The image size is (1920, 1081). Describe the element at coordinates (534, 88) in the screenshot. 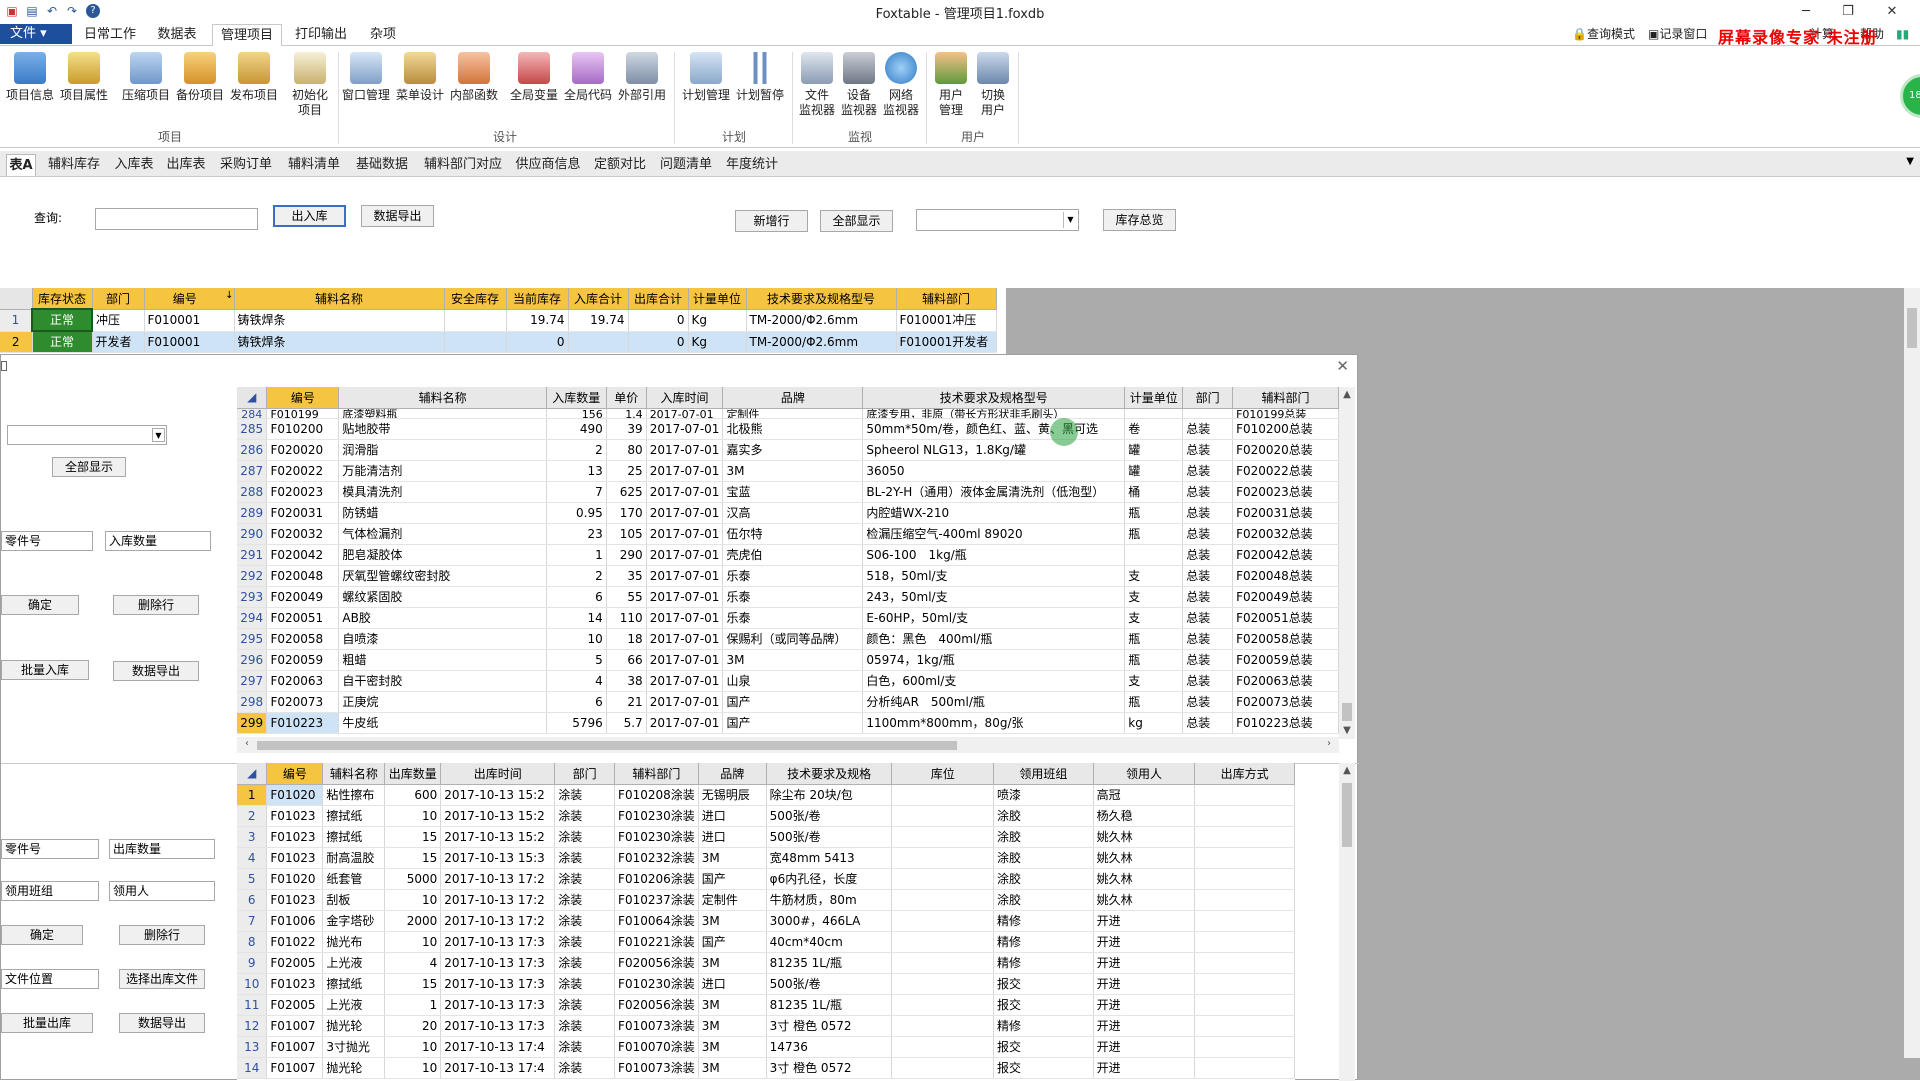

I see `global-var-button: 全局变量` at that location.